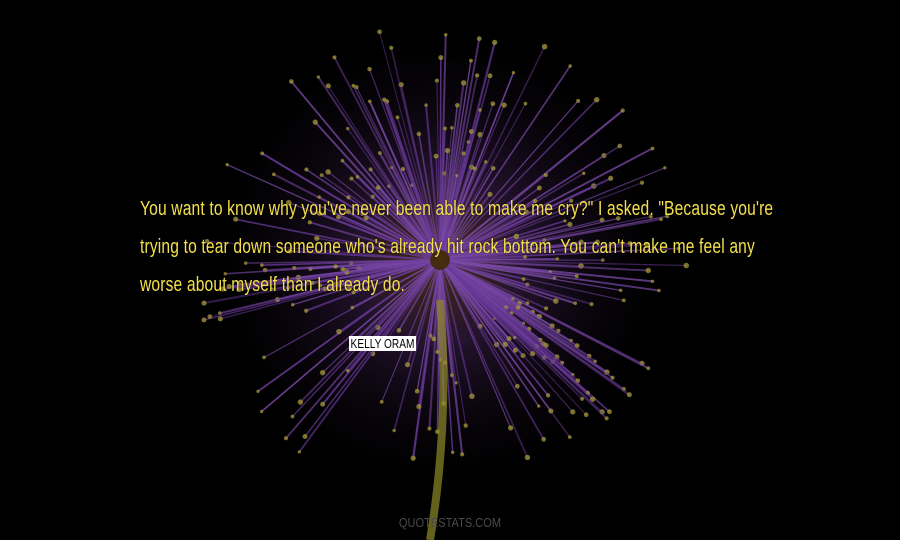 This screenshot has width=900, height=540. Describe the element at coordinates (382, 343) in the screenshot. I see `author-name: KELLY ORAM` at that location.